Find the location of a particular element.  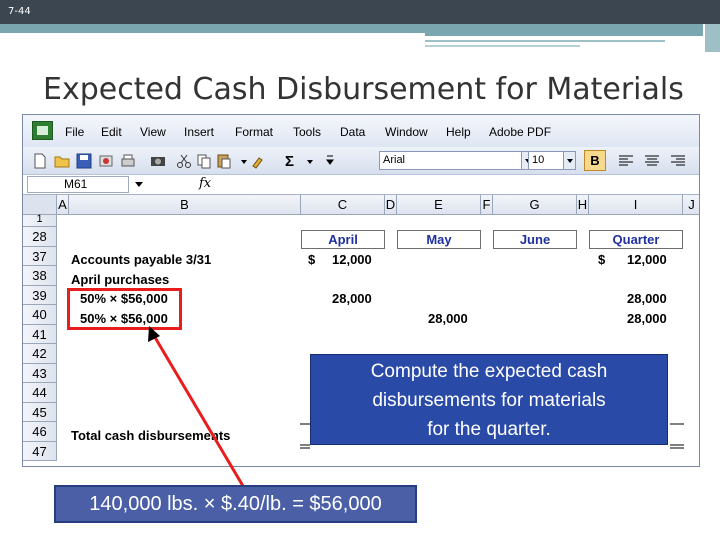

align-center-icon is located at coordinates (652, 161).